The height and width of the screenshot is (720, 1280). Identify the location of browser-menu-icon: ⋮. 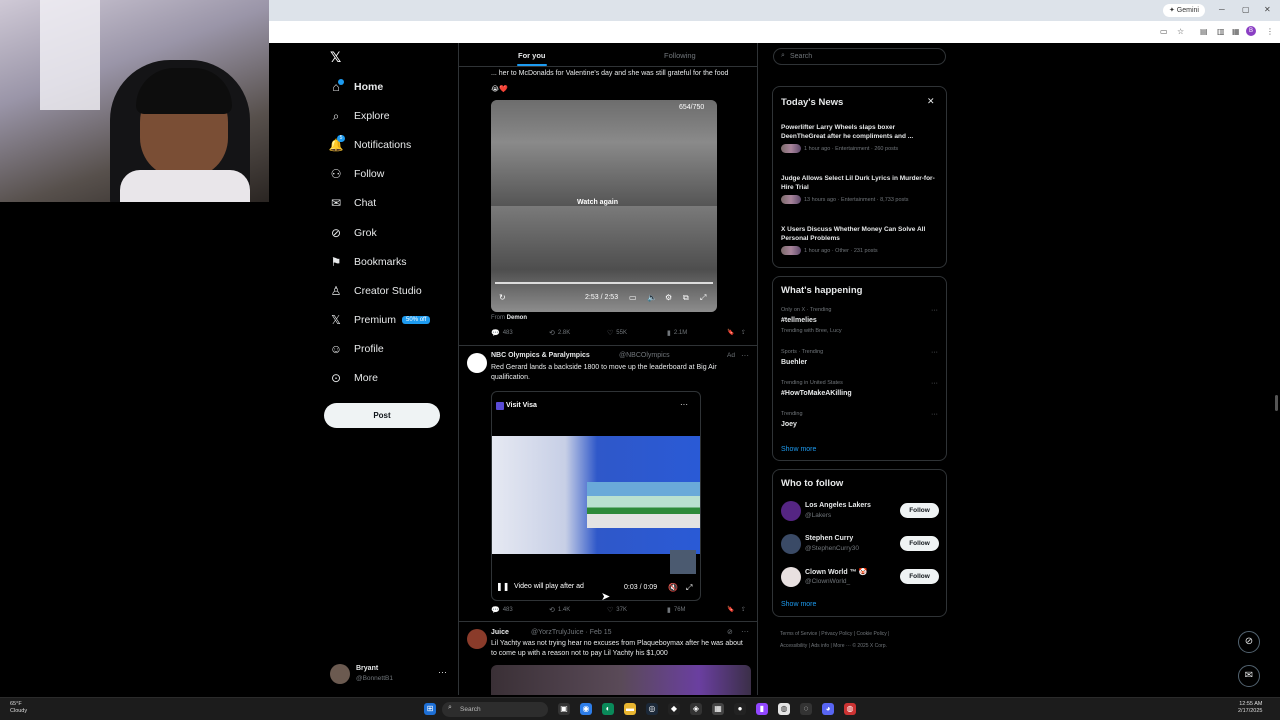
(1270, 31).